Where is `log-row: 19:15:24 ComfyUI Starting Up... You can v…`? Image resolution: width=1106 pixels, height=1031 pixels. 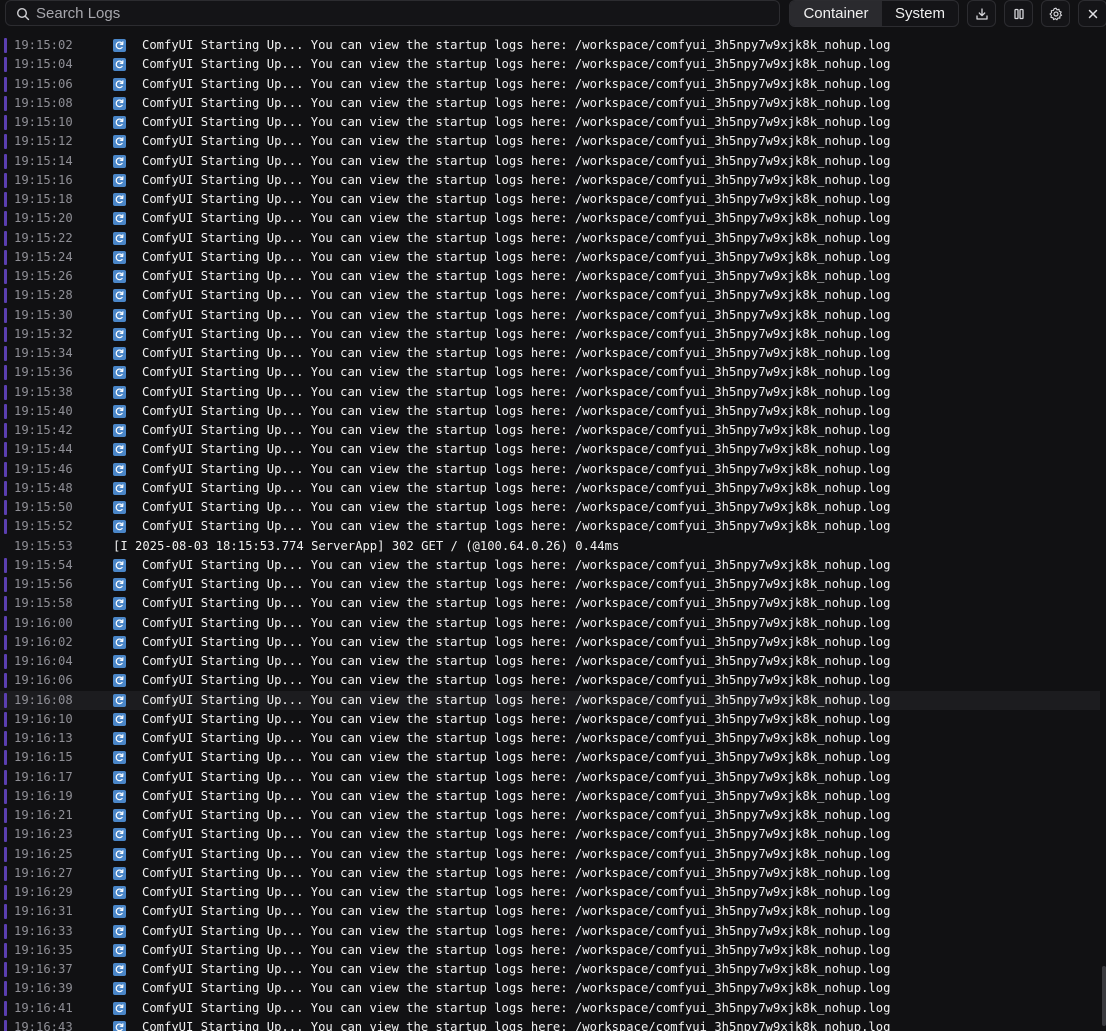 log-row: 19:15:24 ComfyUI Starting Up... You can v… is located at coordinates (550, 257).